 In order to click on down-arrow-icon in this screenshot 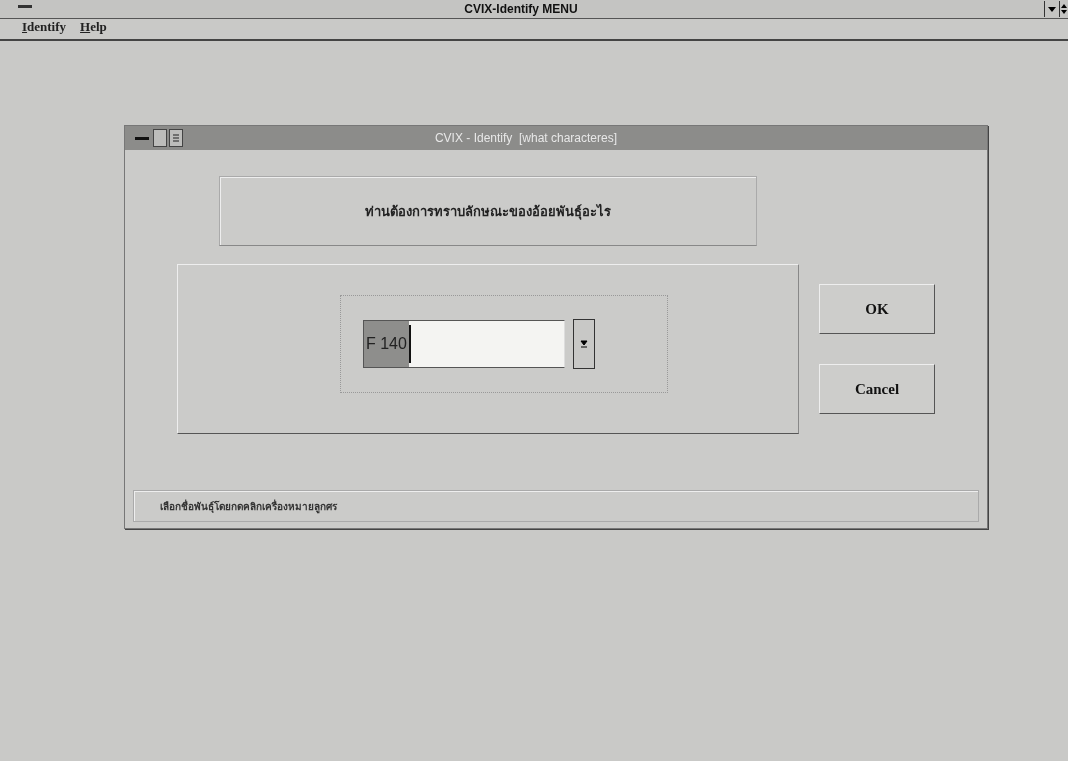, I will do `click(584, 344)`.